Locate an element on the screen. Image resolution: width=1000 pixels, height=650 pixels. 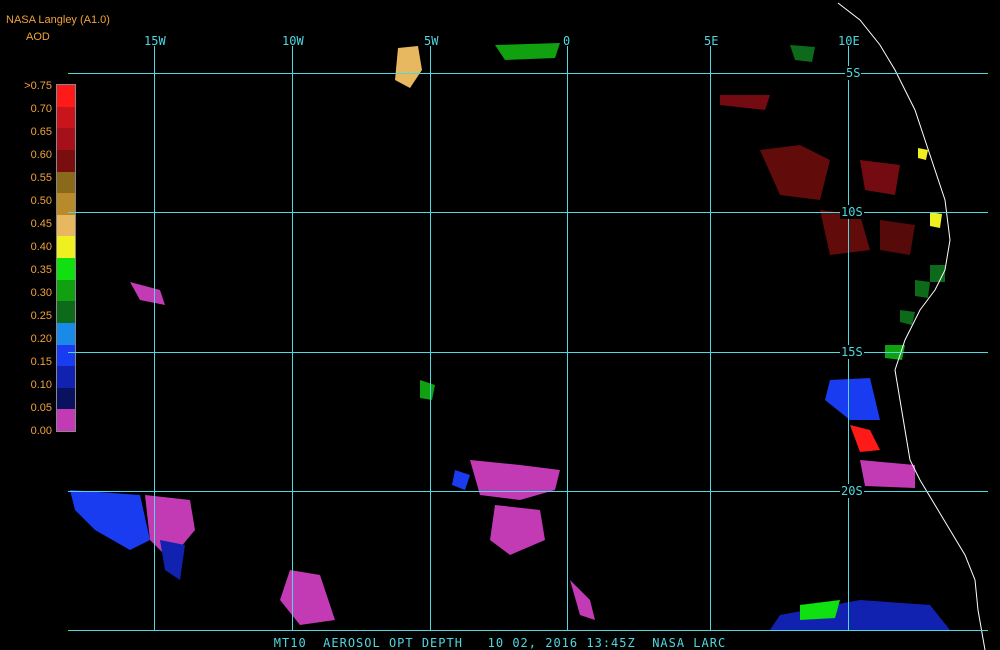
lon-label-10e: 10E is located at coordinates (849, 41).